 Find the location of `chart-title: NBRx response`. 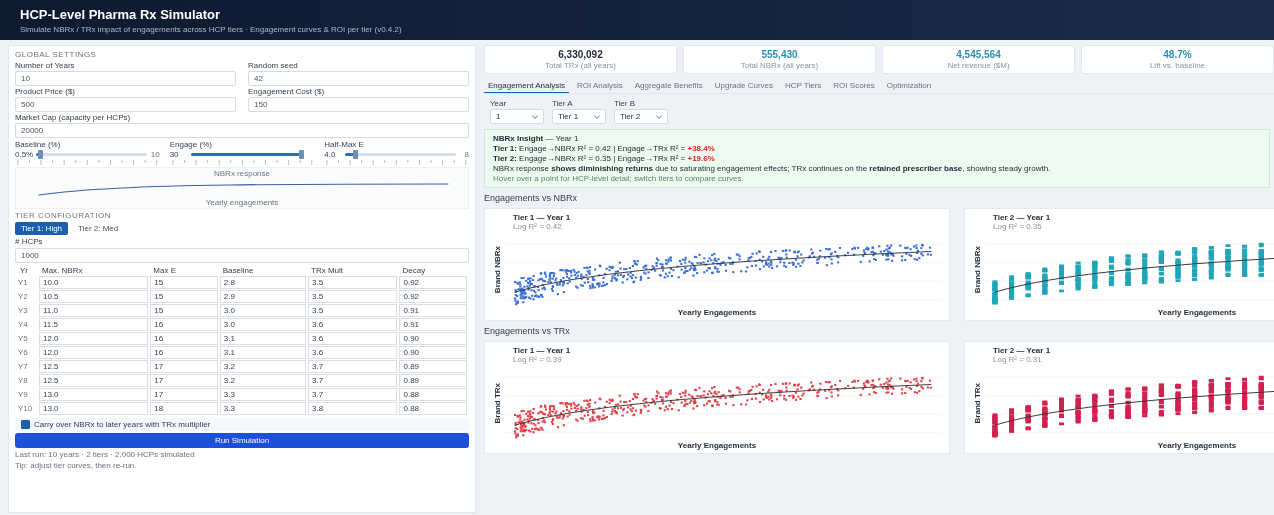

chart-title: NBRx response is located at coordinates (242, 173).